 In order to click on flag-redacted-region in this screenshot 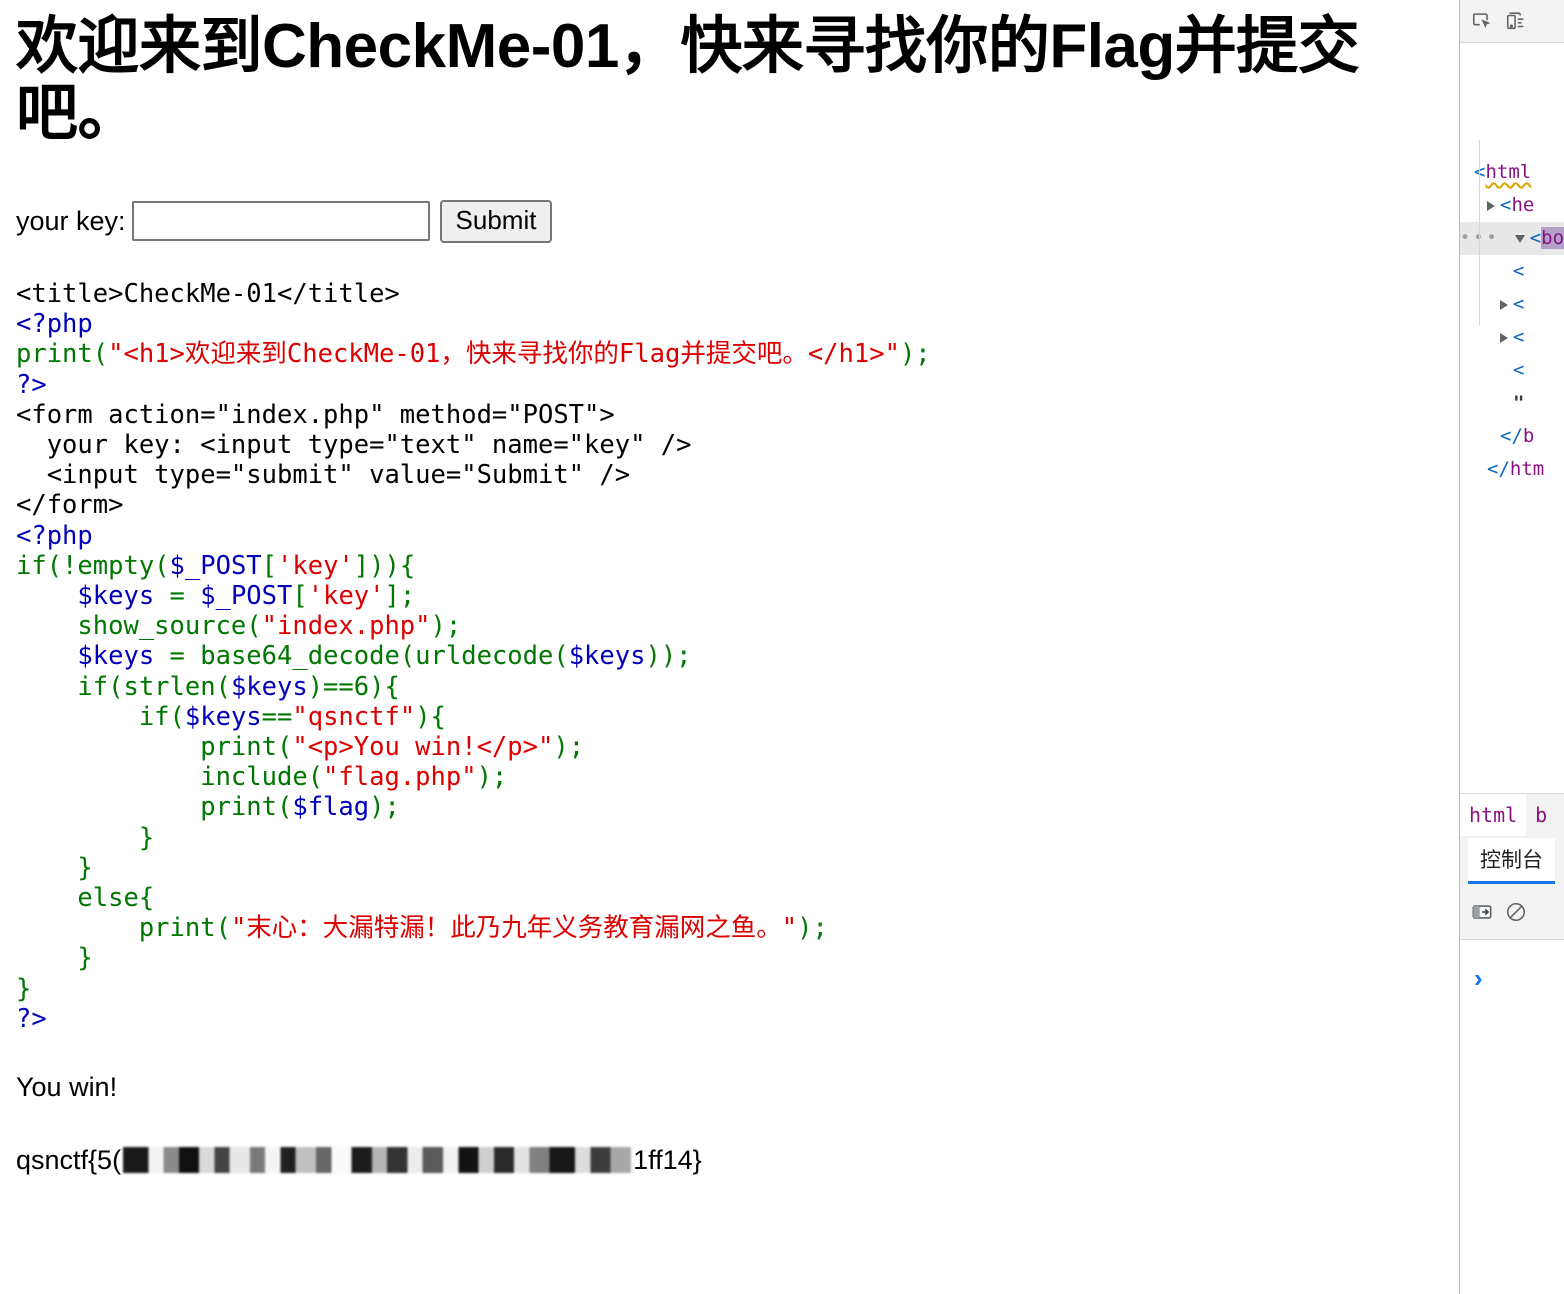, I will do `click(377, 1159)`.